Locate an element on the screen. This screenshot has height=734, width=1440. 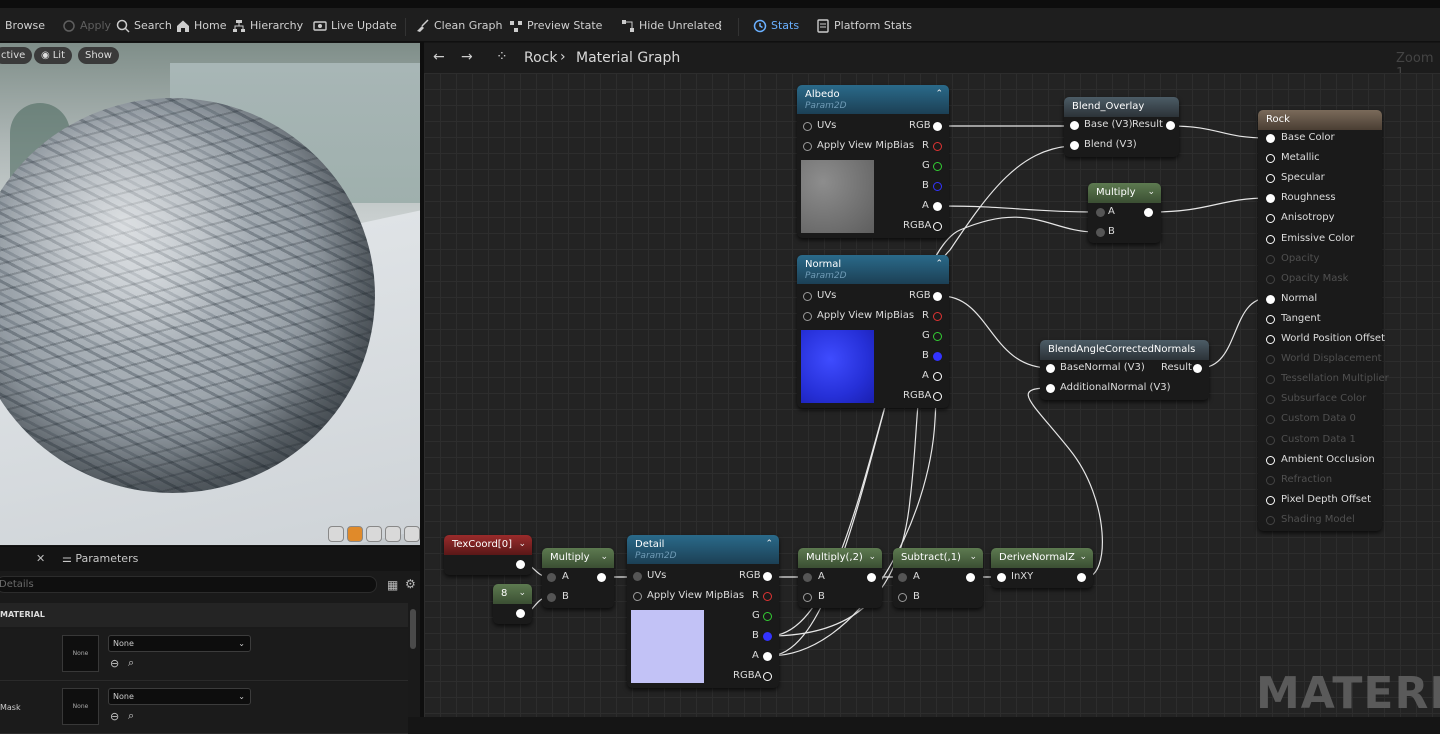
apply-button: Apply is located at coordinates (86, 25).